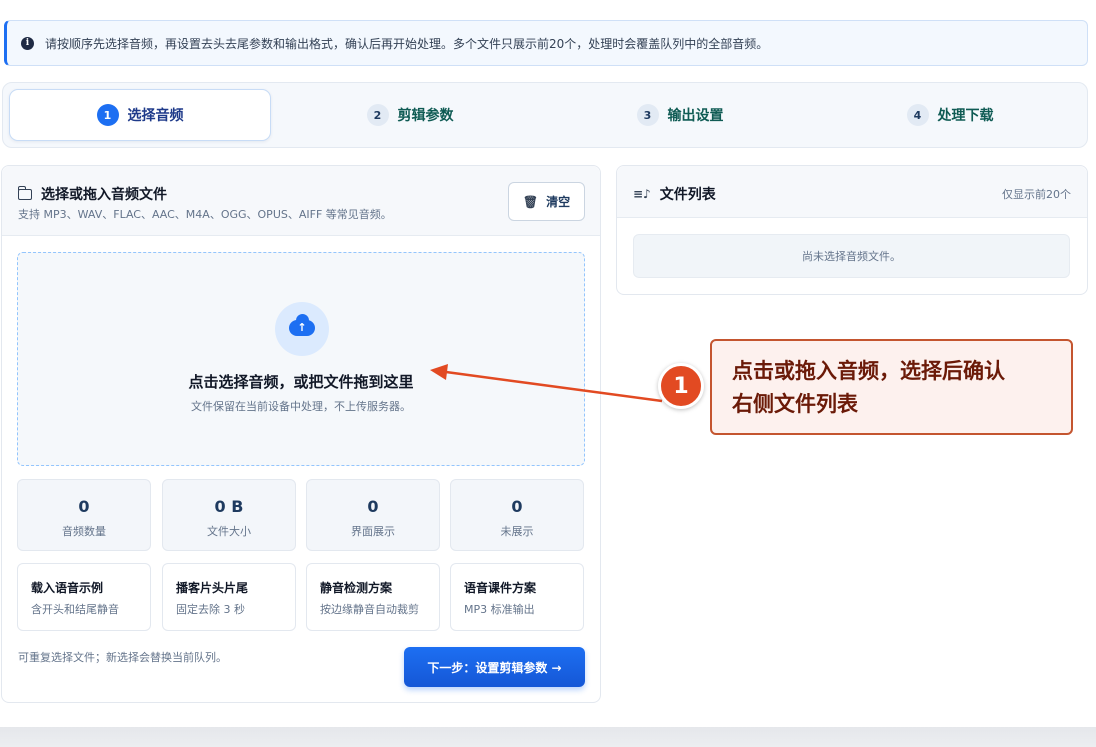 This screenshot has height=747, width=1096. What do you see at coordinates (545, 115) in the screenshot?
I see `stepper: 1 选择音频 2 剪辑参数 3 输出设置 4 处理下载` at bounding box center [545, 115].